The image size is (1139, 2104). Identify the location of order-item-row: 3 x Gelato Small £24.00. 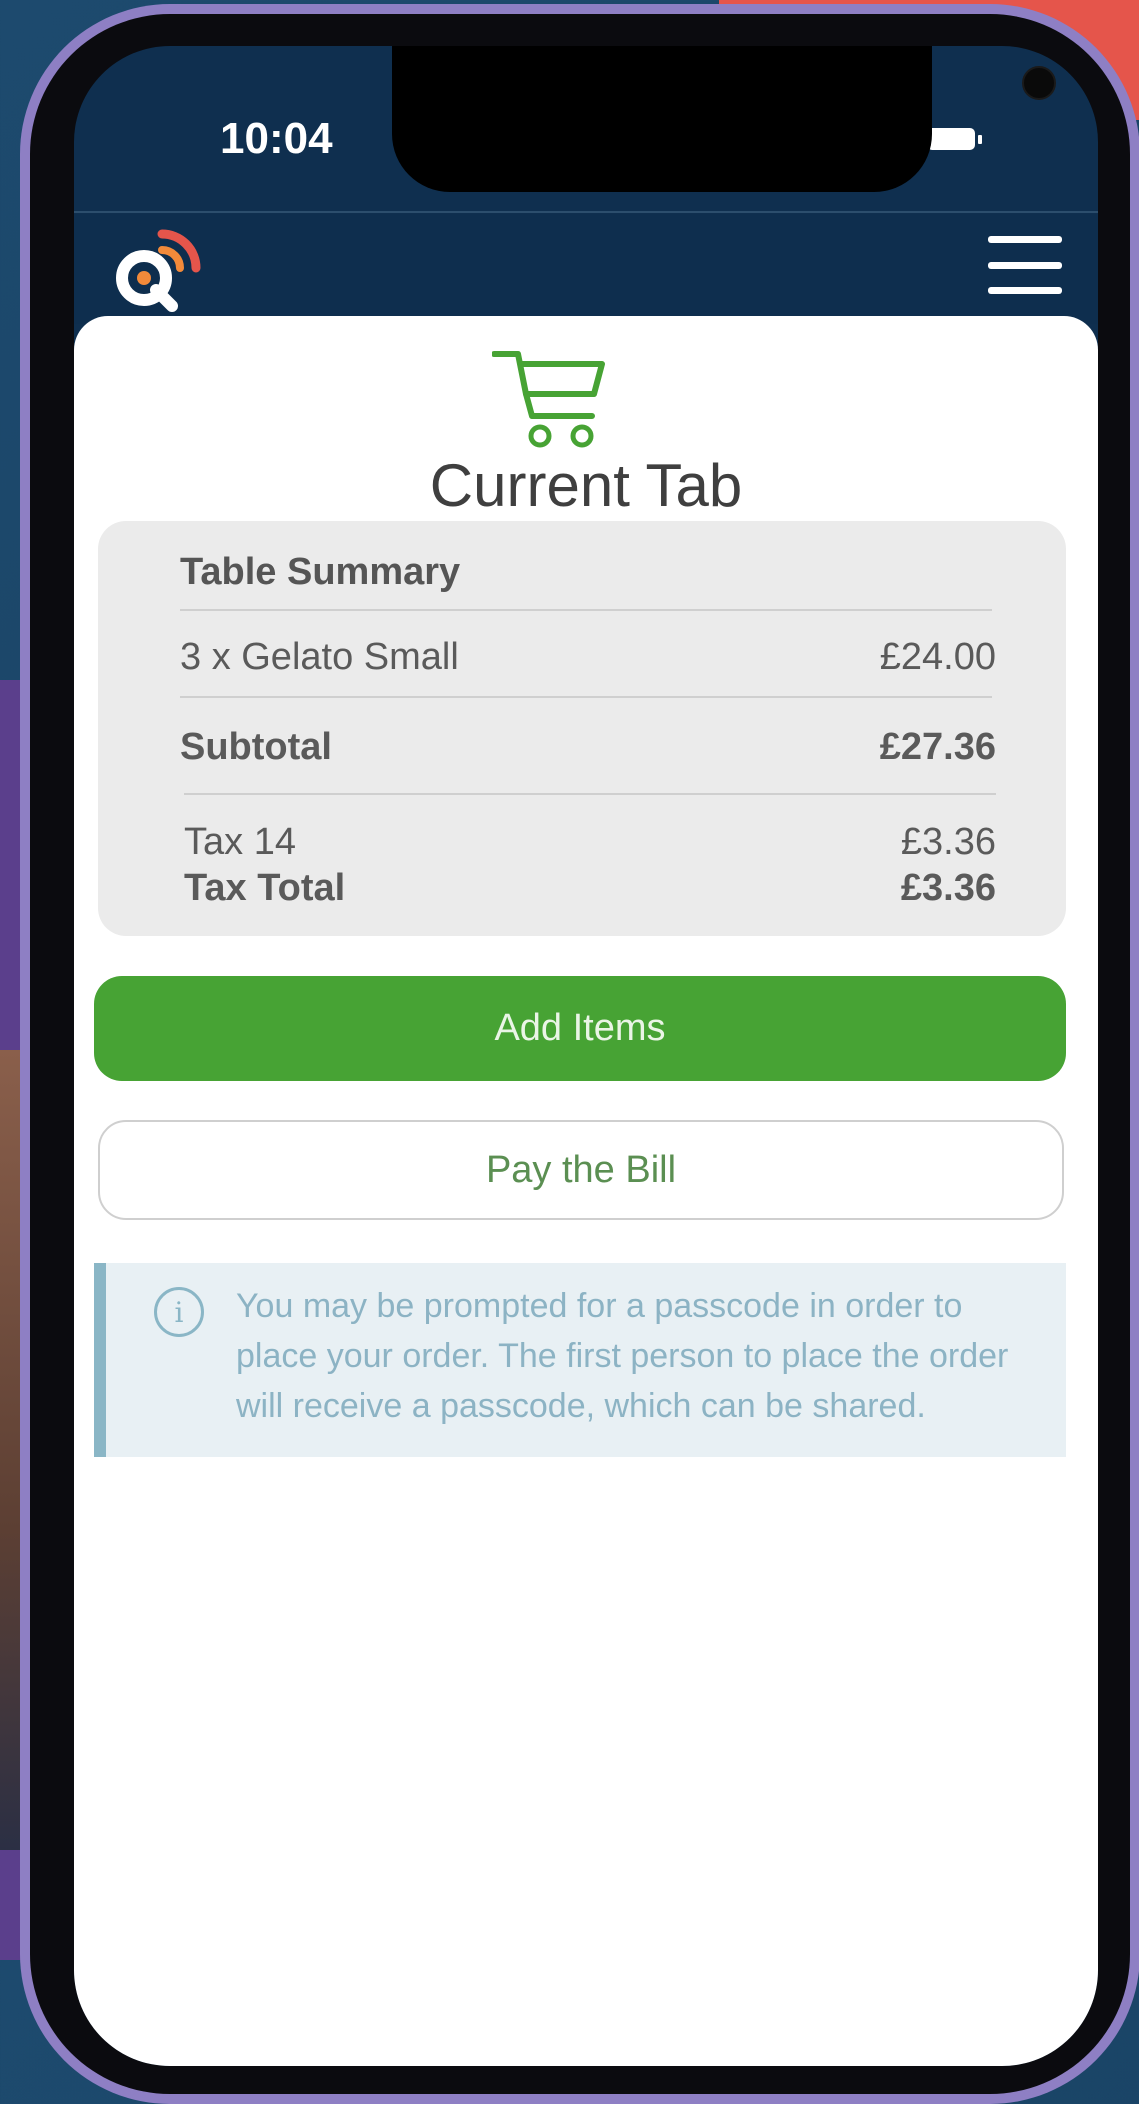
(588, 657).